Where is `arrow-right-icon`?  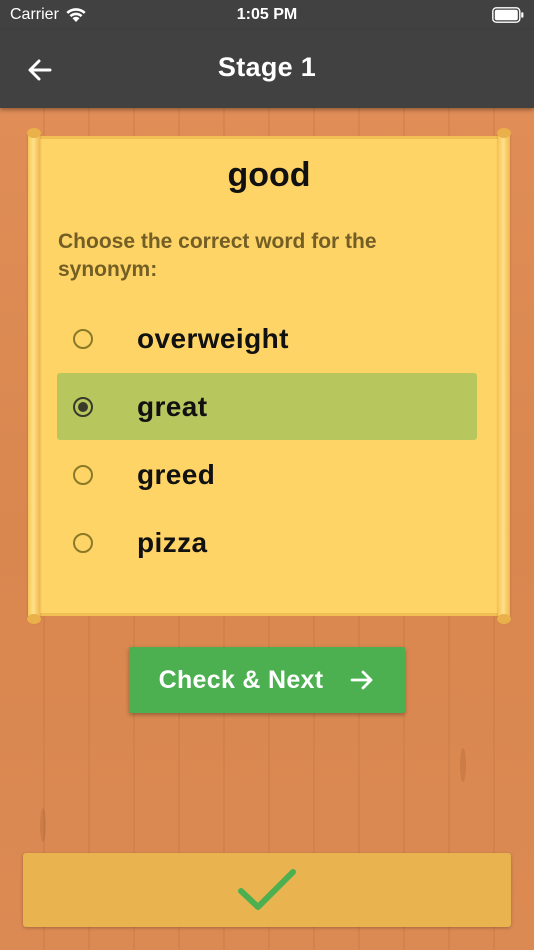
arrow-right-icon is located at coordinates (361, 680).